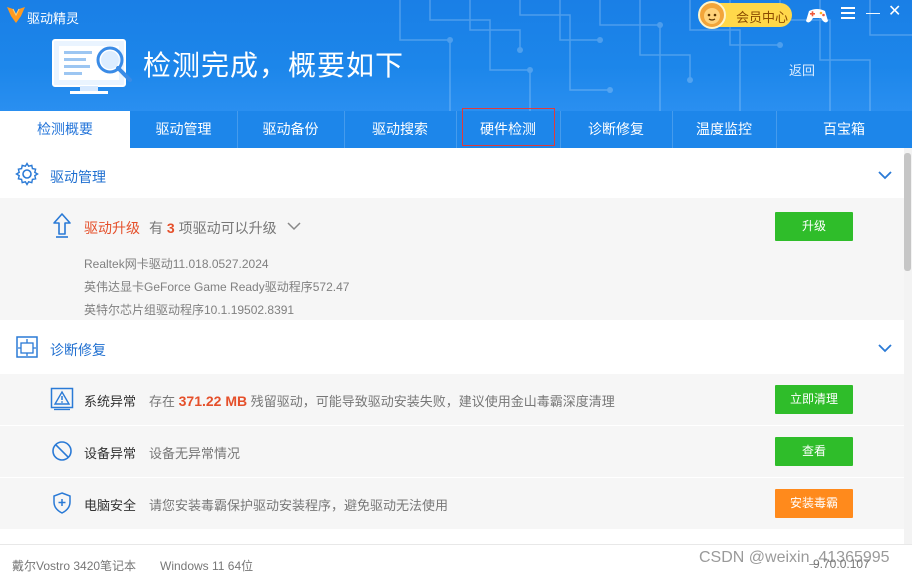  What do you see at coordinates (452, 503) in the screenshot?
I see `pc-security-row: 电脑安全 请您安装毒霸保护驱动安装程序，避免驱动无法使用 安装毒霸` at bounding box center [452, 503].